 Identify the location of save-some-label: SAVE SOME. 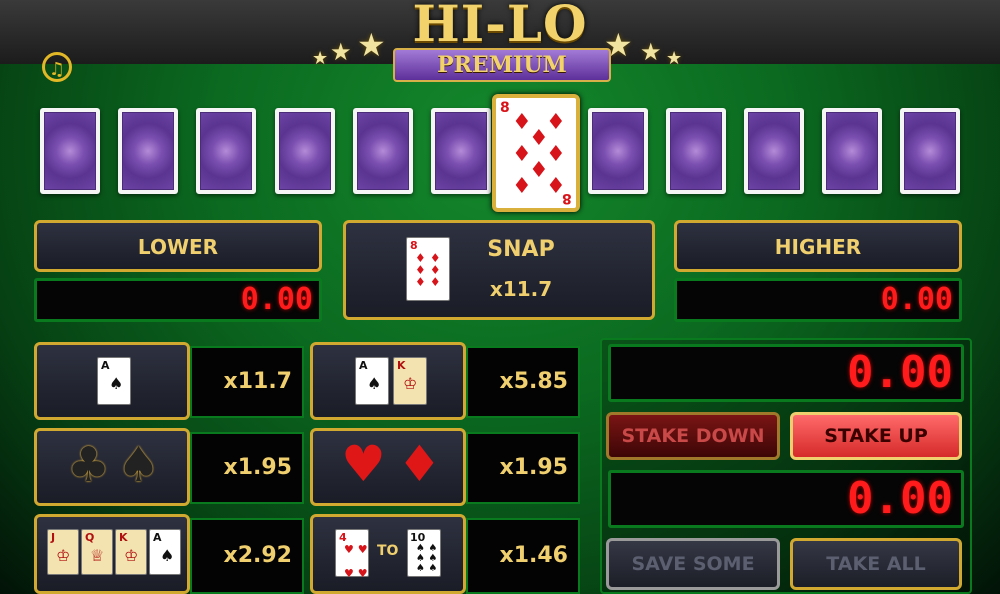
(693, 564).